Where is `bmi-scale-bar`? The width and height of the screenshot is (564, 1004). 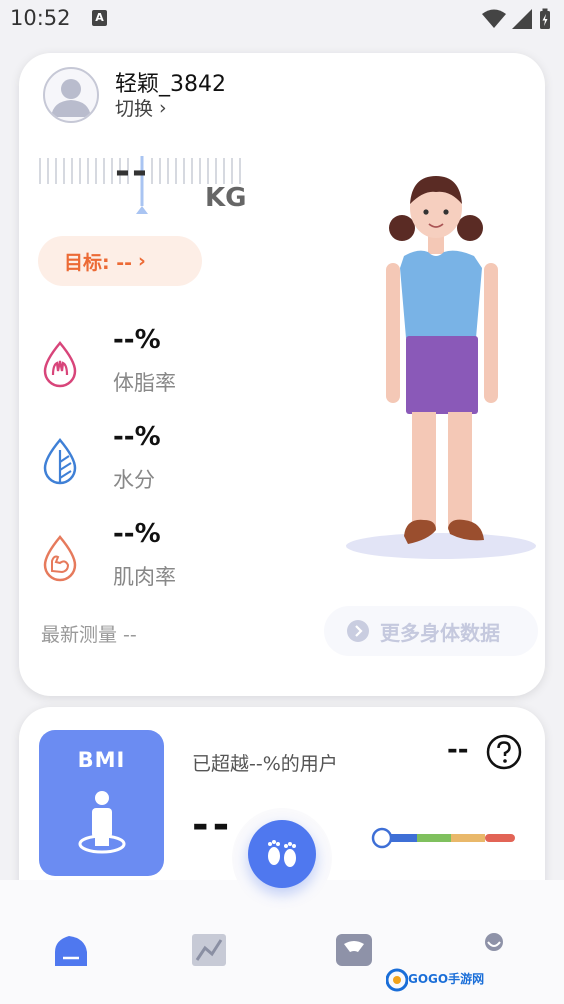 bmi-scale-bar is located at coordinates (443, 838).